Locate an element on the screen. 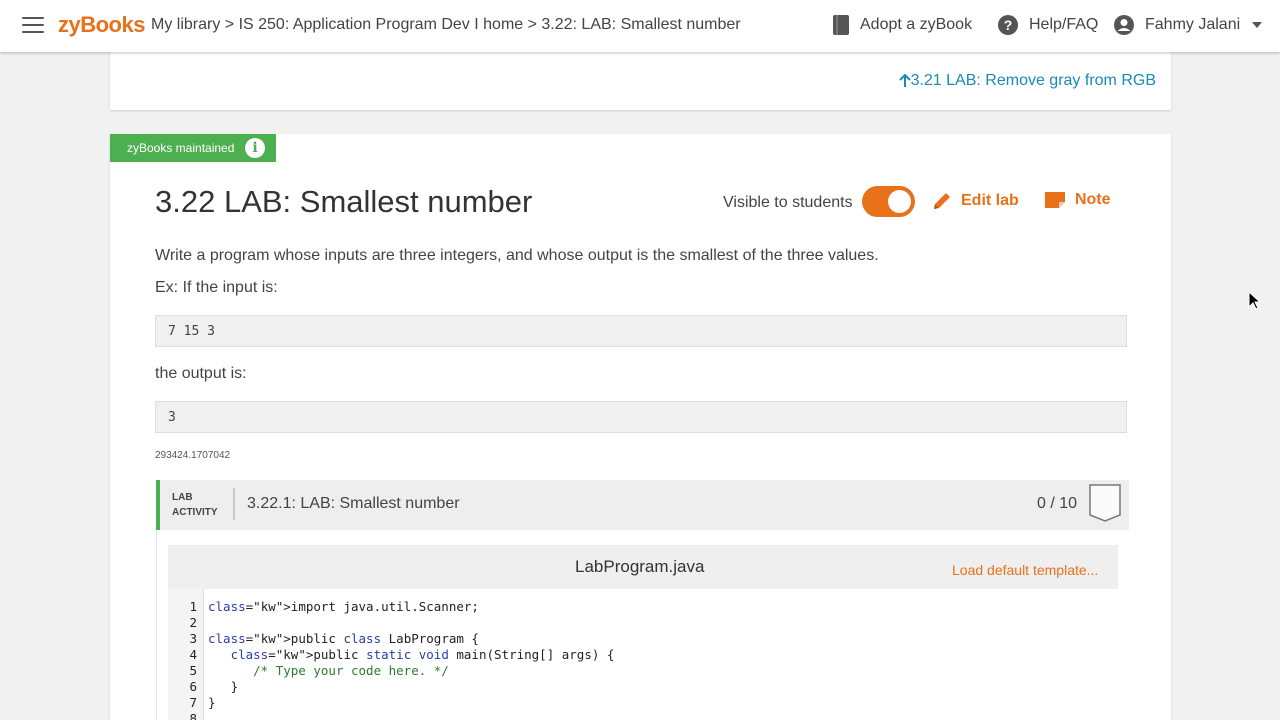  lab-divider is located at coordinates (234, 504).